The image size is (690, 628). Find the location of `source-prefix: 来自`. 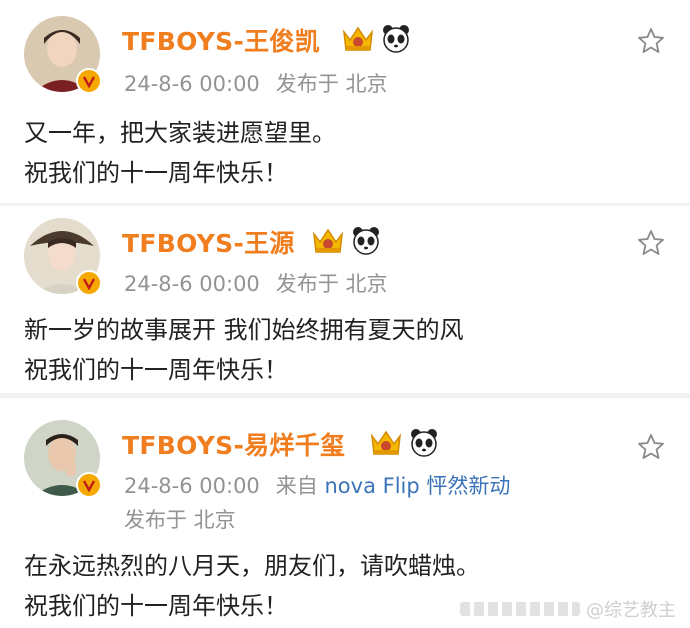

source-prefix: 来自 is located at coordinates (296, 486).